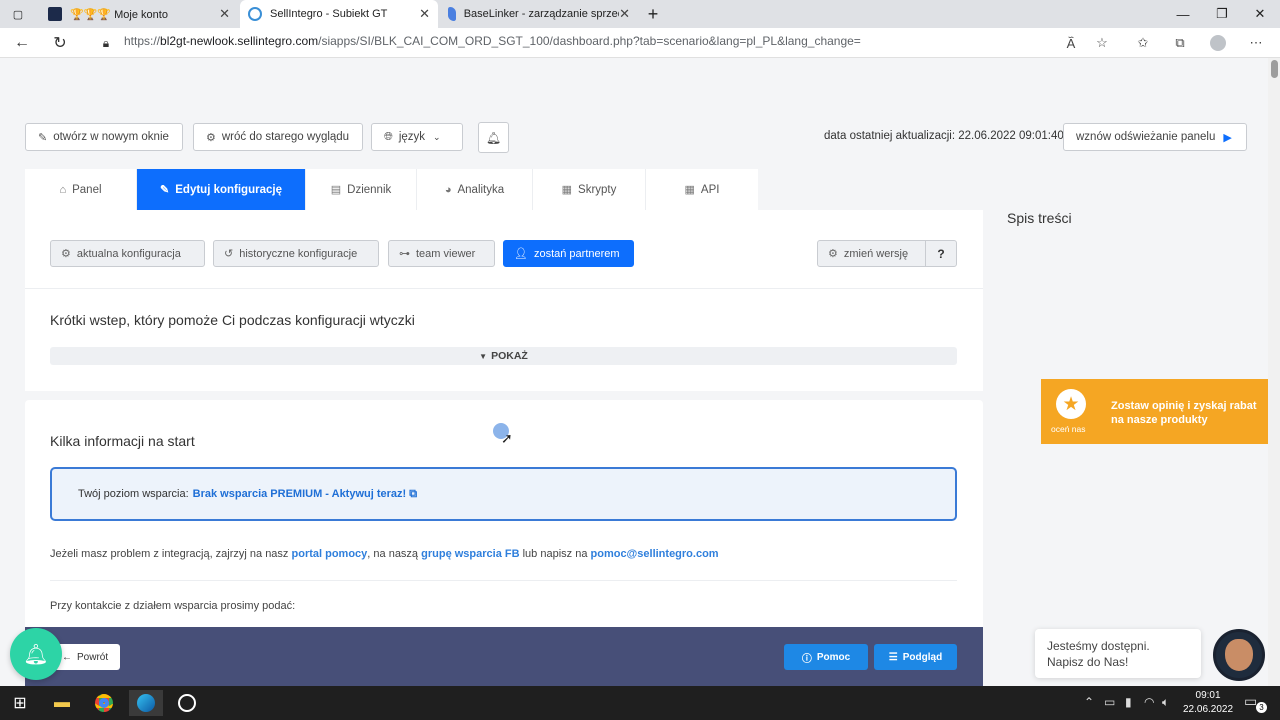  What do you see at coordinates (1180, 43) in the screenshot?
I see `collections-icon: ⧉` at bounding box center [1180, 43].